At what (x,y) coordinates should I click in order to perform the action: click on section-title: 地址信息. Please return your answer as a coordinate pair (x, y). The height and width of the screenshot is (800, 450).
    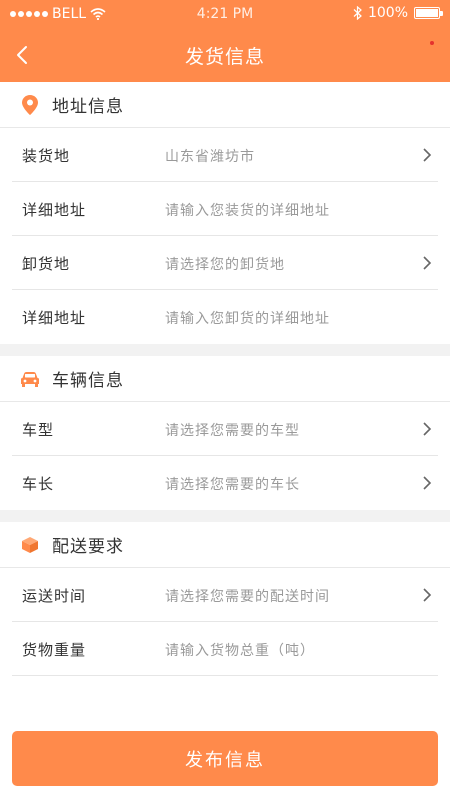
    Looking at the image, I should click on (88, 107).